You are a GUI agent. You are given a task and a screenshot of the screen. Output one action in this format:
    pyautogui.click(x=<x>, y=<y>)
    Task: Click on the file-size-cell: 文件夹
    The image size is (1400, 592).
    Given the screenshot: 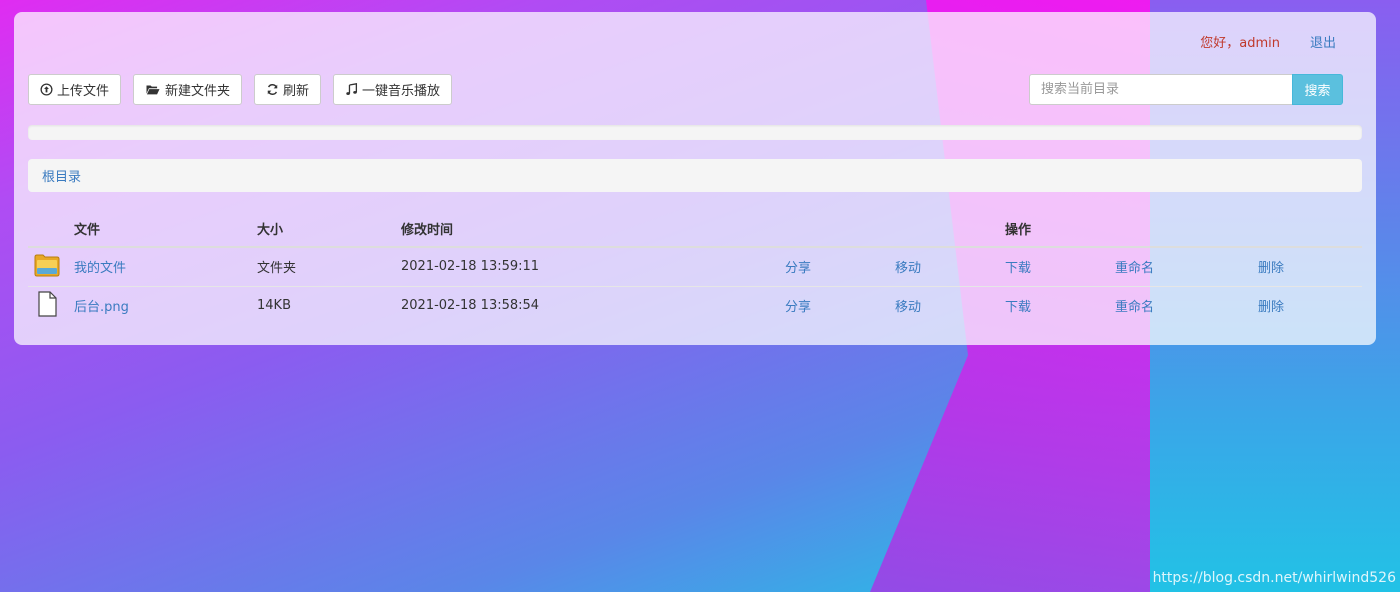 What is the action you would take?
    pyautogui.click(x=329, y=266)
    